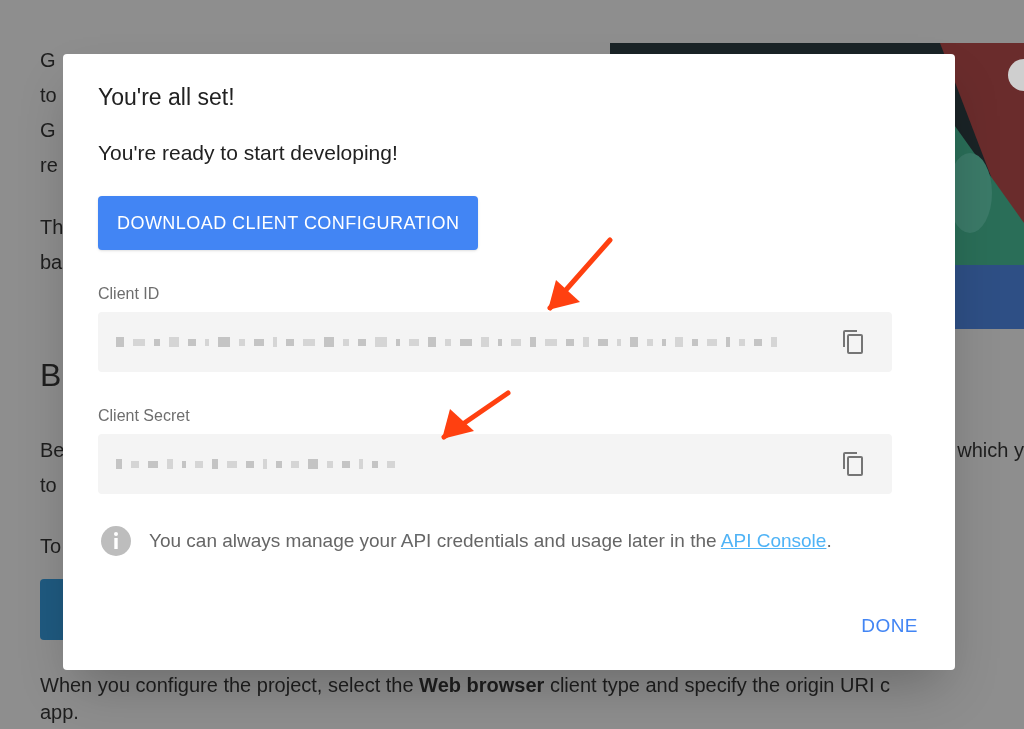 The width and height of the screenshot is (1024, 729). What do you see at coordinates (475, 415) in the screenshot?
I see `arrow` at bounding box center [475, 415].